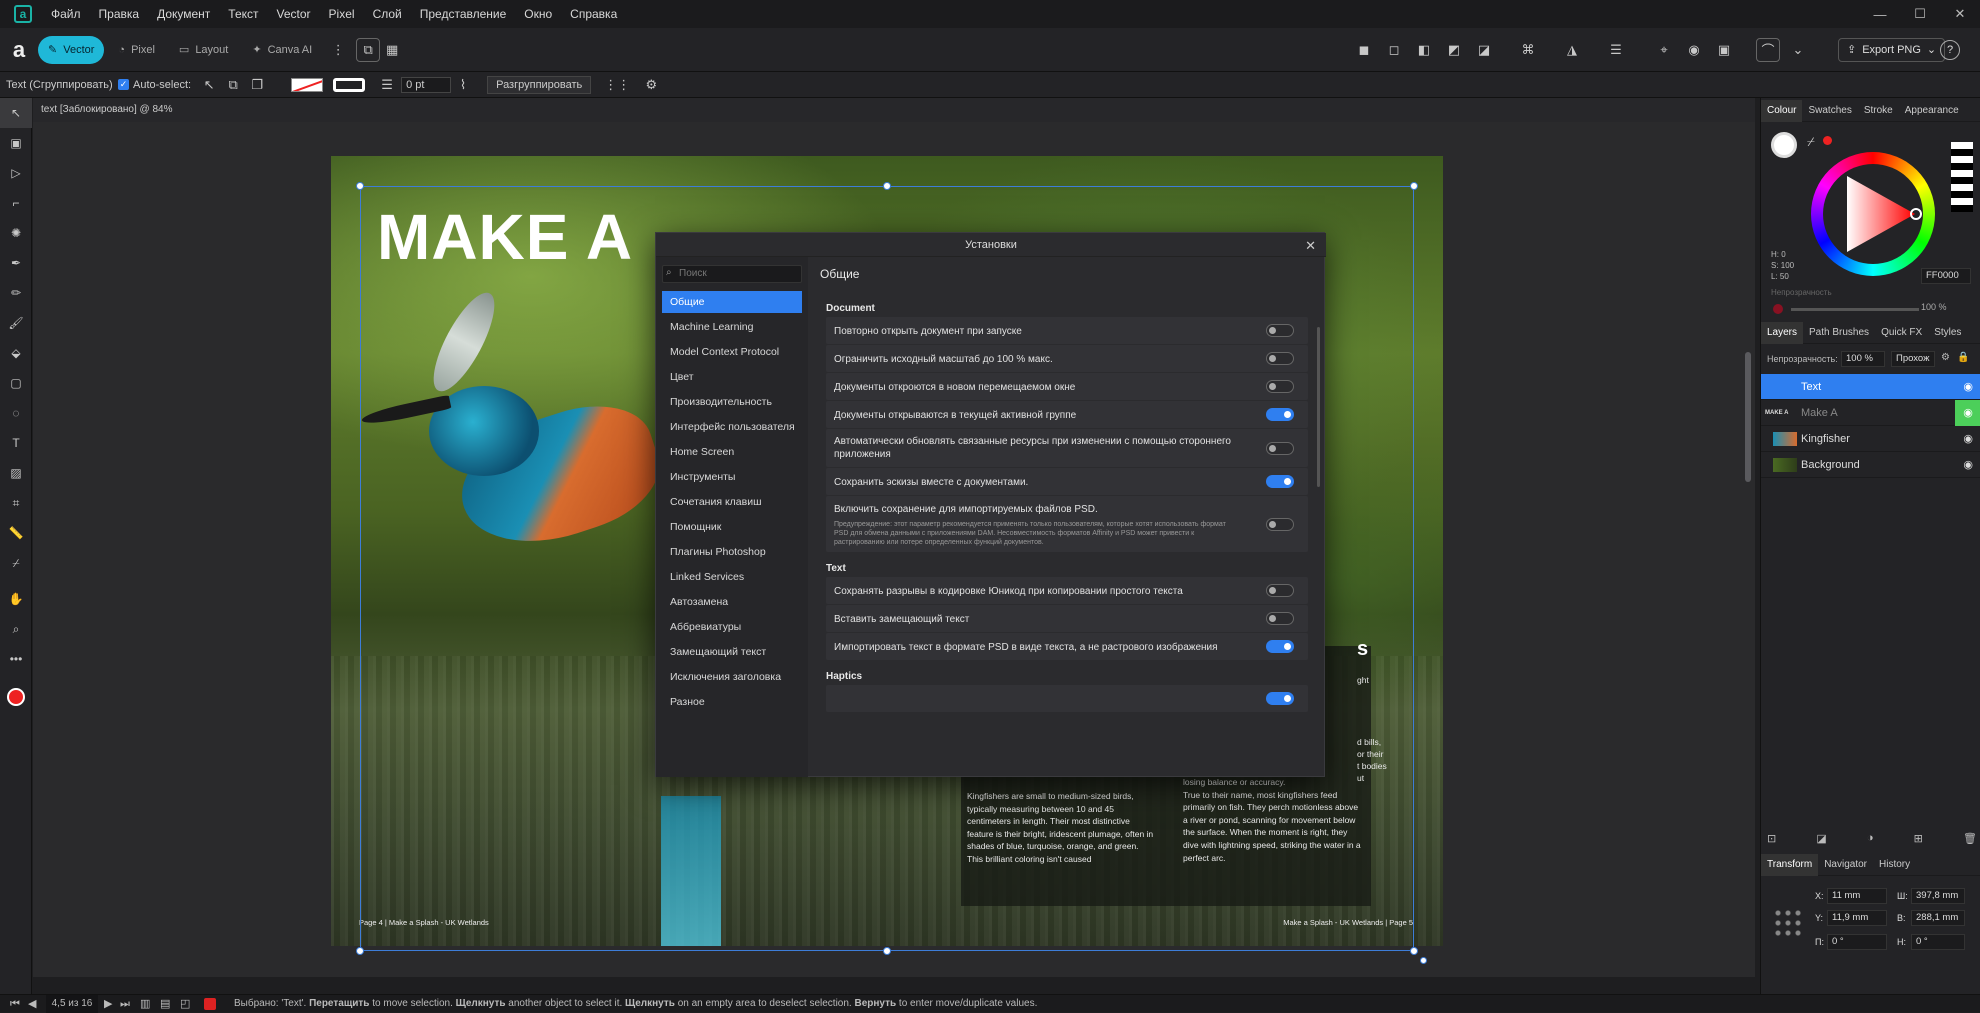  Describe the element at coordinates (1892, 49) in the screenshot. I see `export-png-button: ⇪ Export PNG ⌄` at that location.